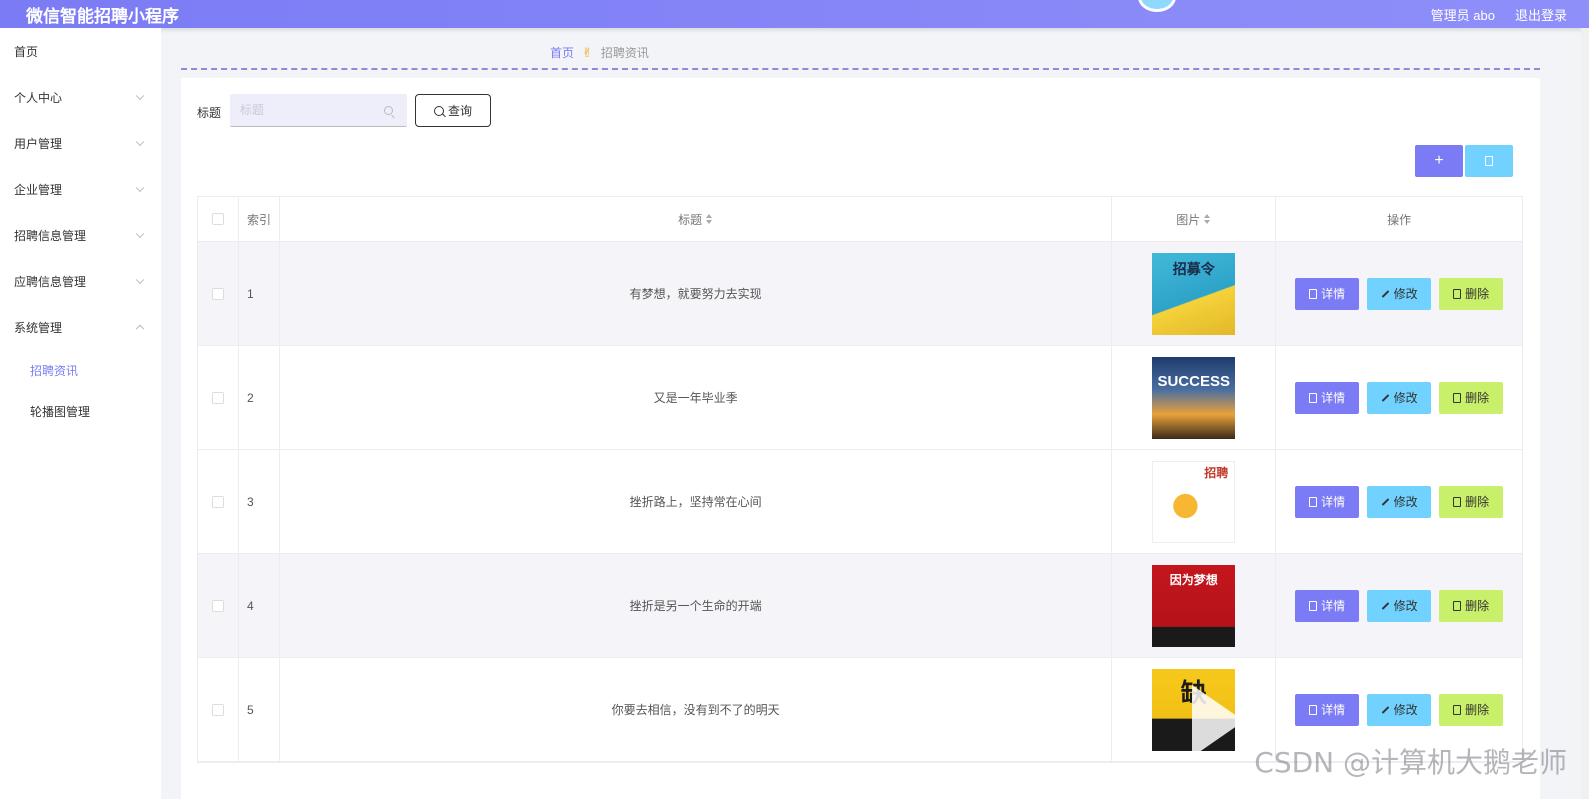  I want to click on query-button-label: 查询, so click(459, 111).